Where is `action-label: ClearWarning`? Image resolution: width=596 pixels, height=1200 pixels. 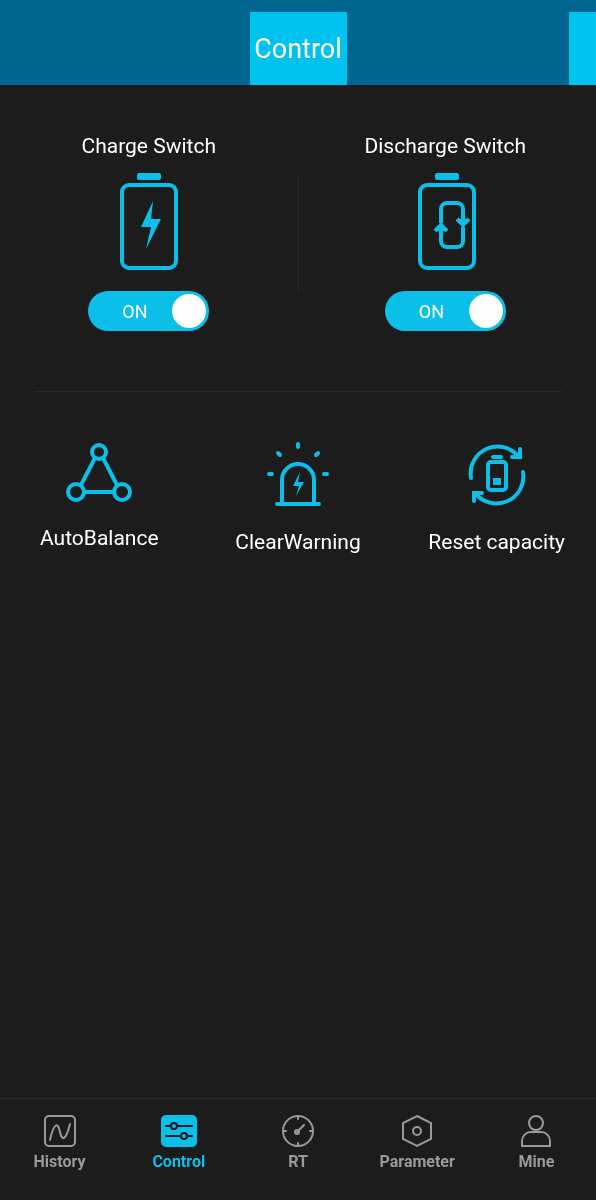 action-label: ClearWarning is located at coordinates (298, 542).